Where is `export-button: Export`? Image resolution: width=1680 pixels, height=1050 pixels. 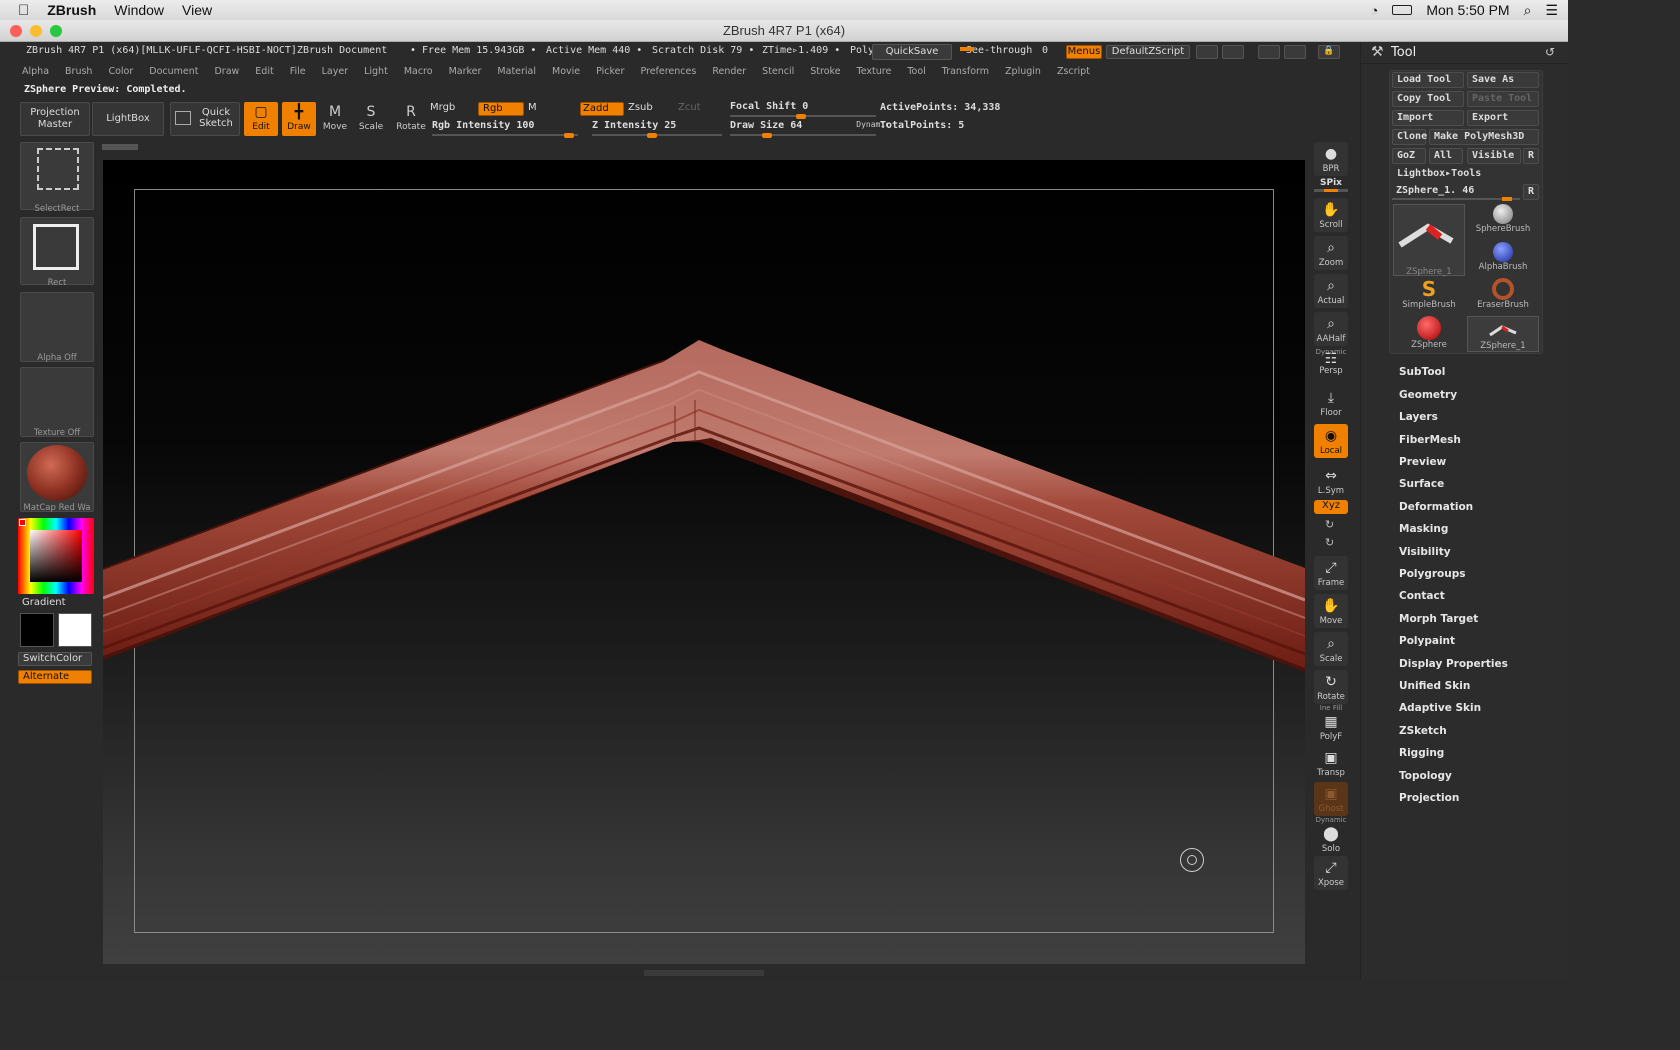 export-button: Export is located at coordinates (1503, 118).